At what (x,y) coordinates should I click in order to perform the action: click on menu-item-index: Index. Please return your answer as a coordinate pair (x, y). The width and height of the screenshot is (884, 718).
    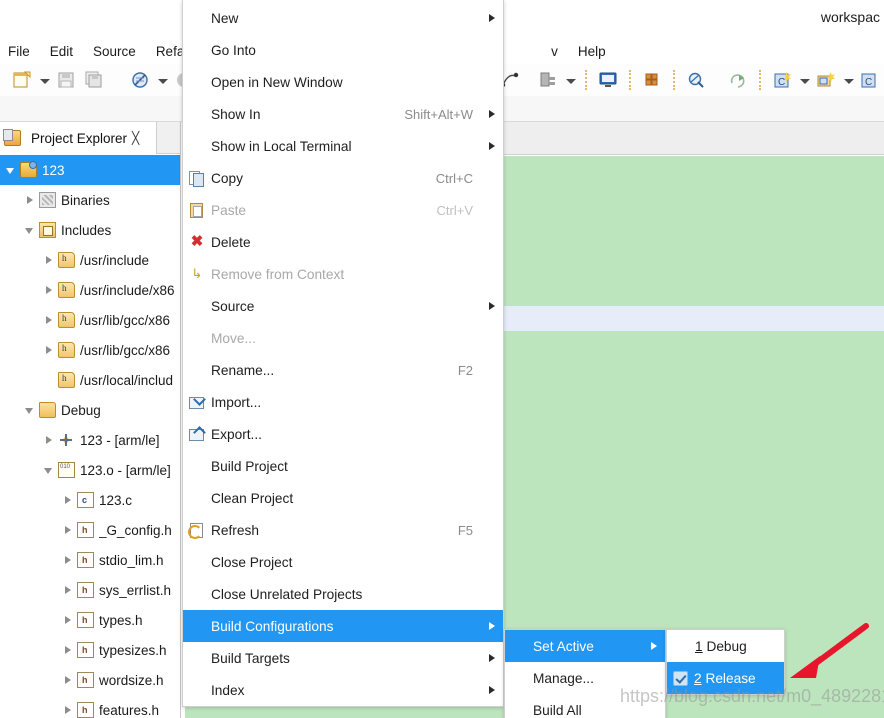
    Looking at the image, I should click on (343, 690).